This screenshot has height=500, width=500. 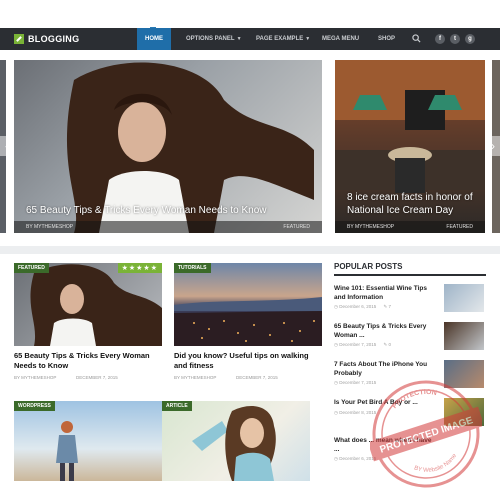 I want to click on popular-post-comments: 7, so click(x=390, y=306).